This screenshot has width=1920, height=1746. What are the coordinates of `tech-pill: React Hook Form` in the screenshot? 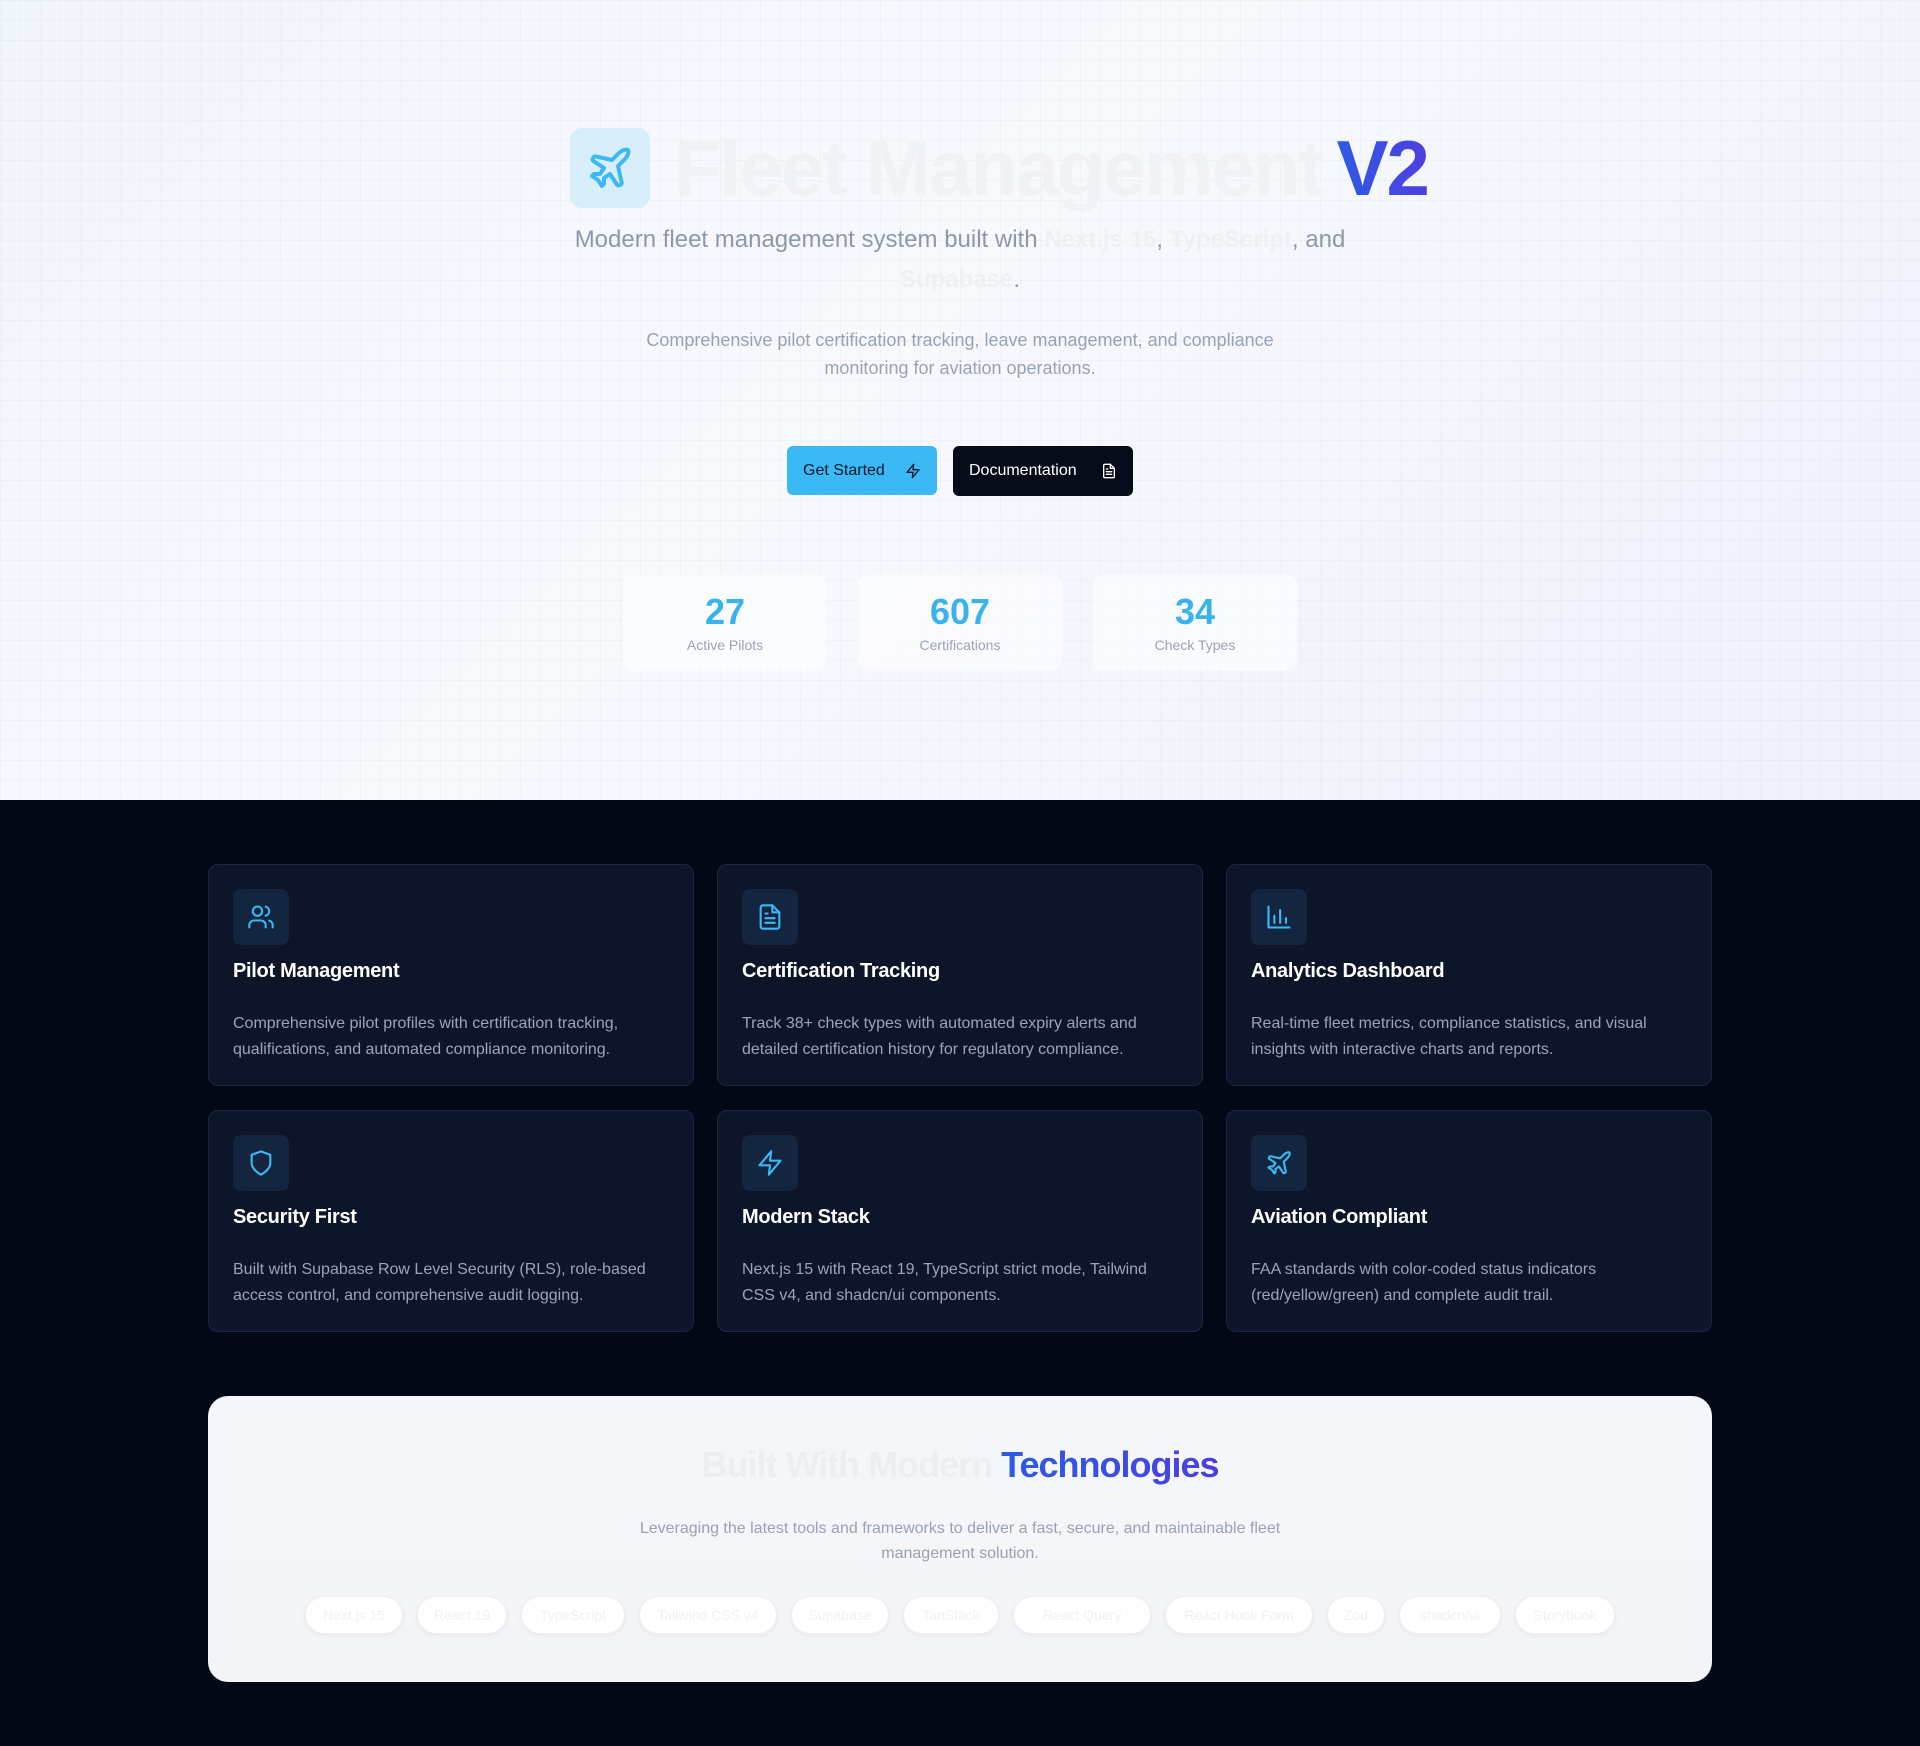 It's located at (1239, 1615).